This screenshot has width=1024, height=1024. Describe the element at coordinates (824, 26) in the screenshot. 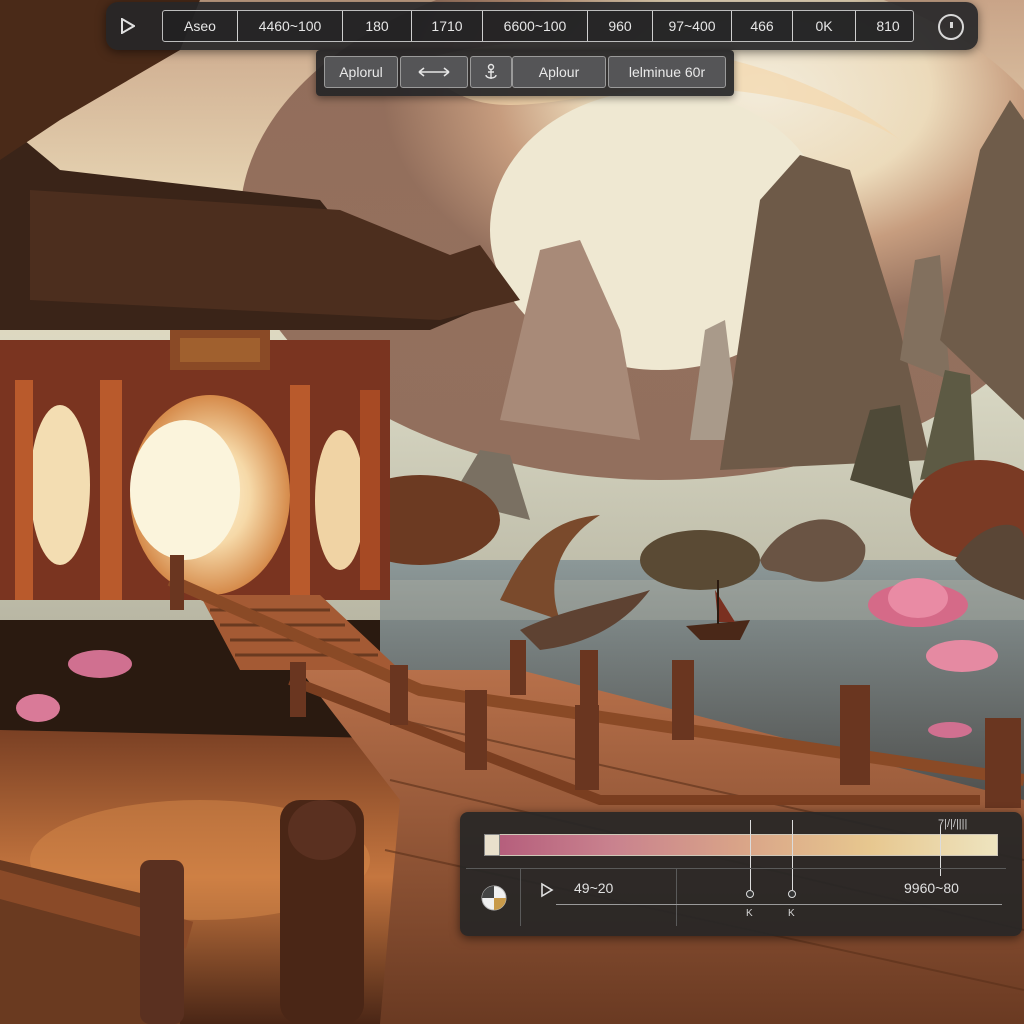

I see `segment-8: 0K` at that location.